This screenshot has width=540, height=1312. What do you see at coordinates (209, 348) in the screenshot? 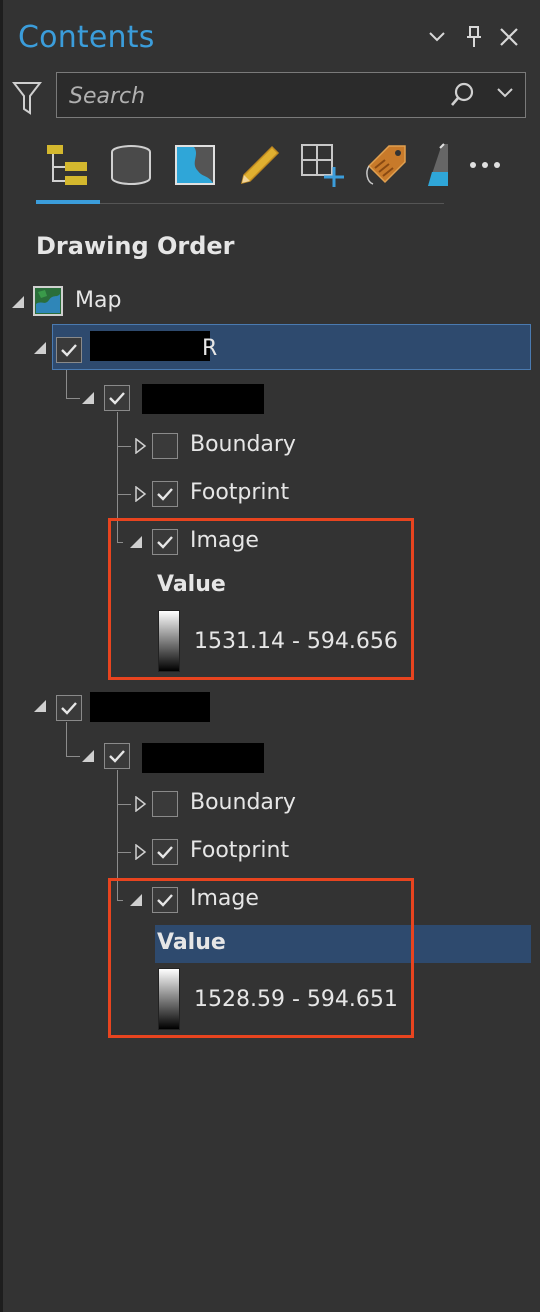
I see `layer-name-suffix: R` at bounding box center [209, 348].